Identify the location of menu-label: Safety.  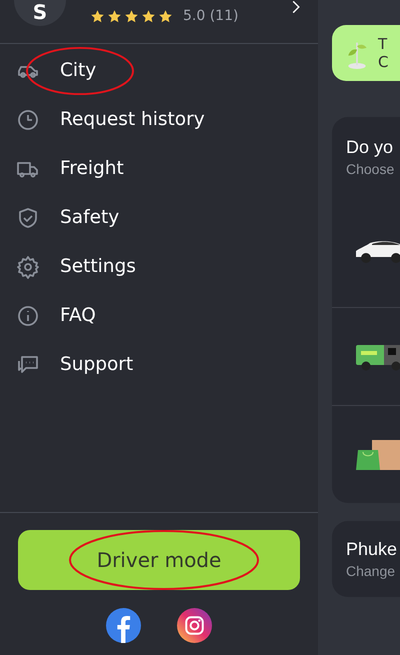
(90, 217).